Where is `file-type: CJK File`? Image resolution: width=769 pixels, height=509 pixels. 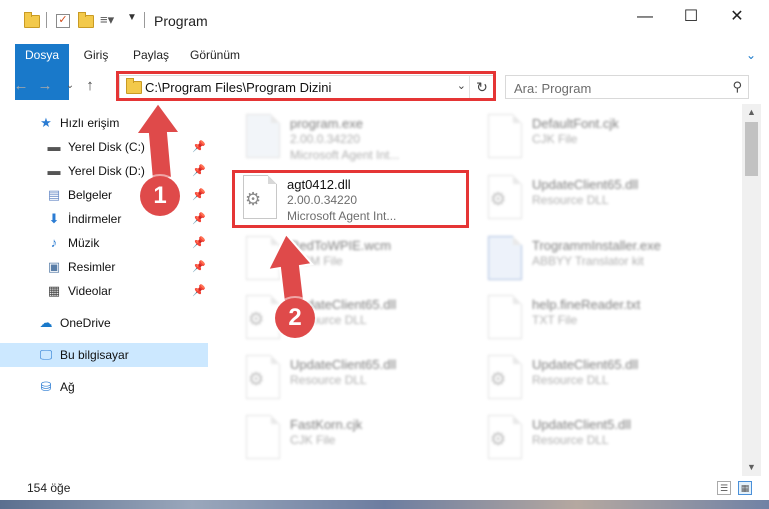 file-type: CJK File is located at coordinates (555, 139).